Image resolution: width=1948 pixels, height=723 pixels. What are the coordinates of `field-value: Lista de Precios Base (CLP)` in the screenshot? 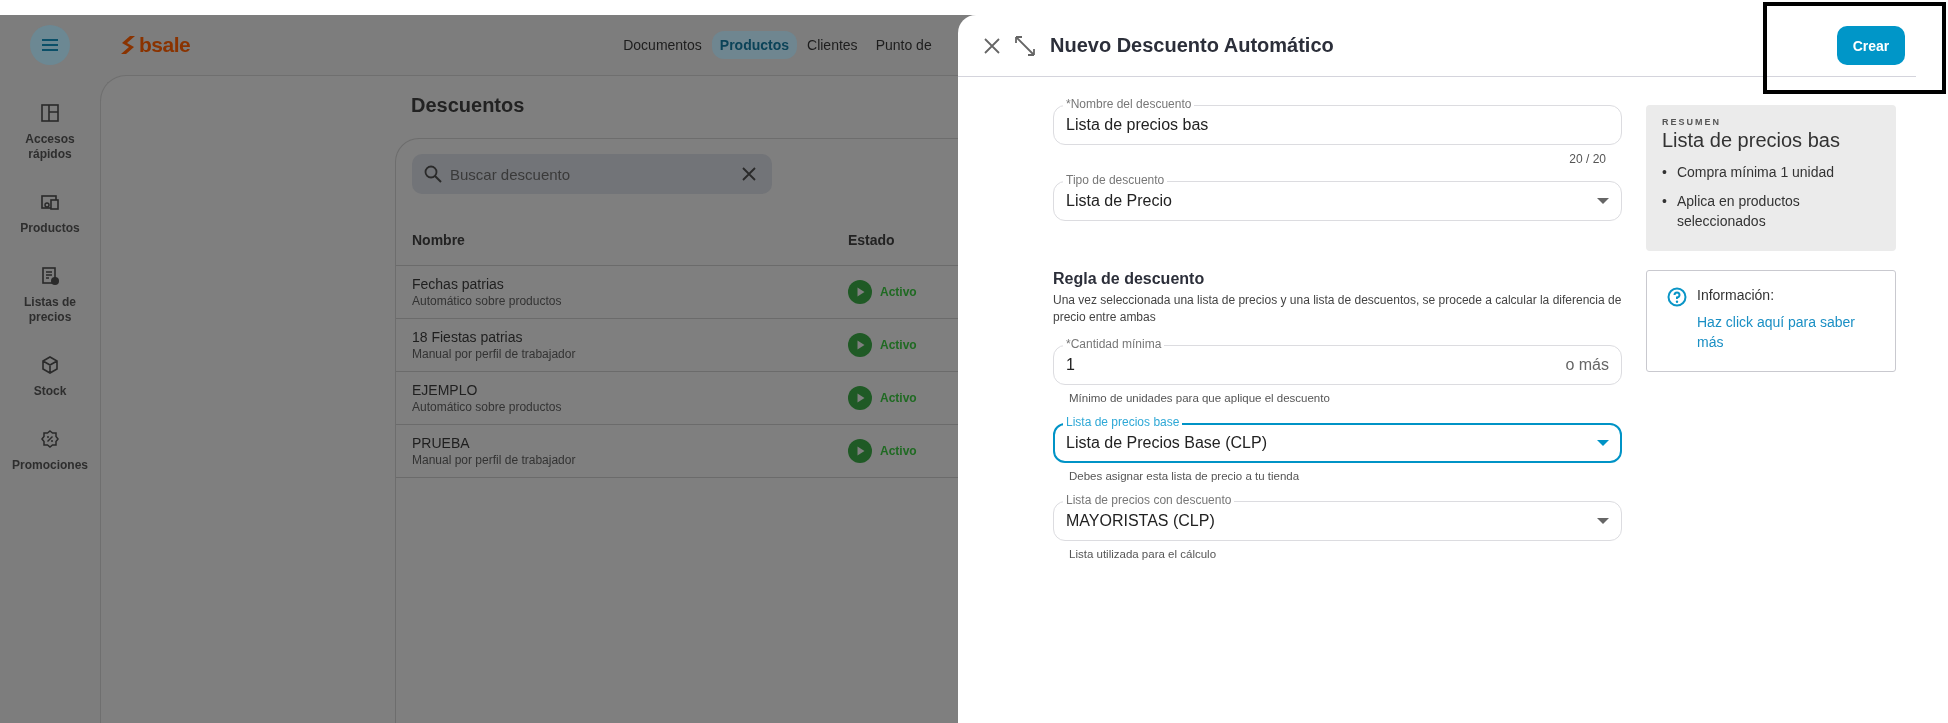 It's located at (1167, 443).